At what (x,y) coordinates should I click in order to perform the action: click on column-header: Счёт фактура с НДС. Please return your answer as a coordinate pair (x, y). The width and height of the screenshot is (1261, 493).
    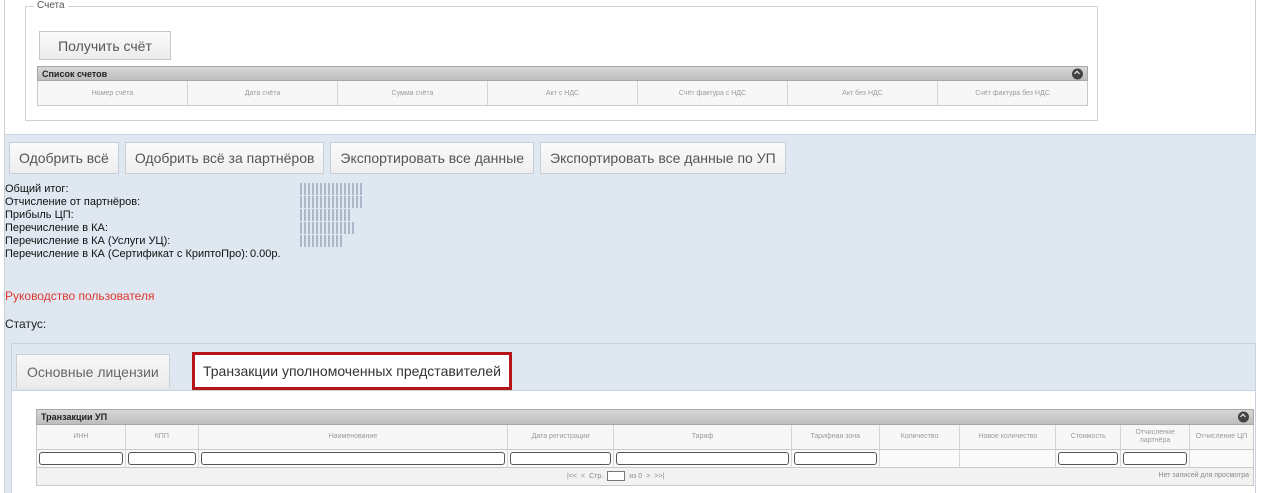
    Looking at the image, I should click on (713, 93).